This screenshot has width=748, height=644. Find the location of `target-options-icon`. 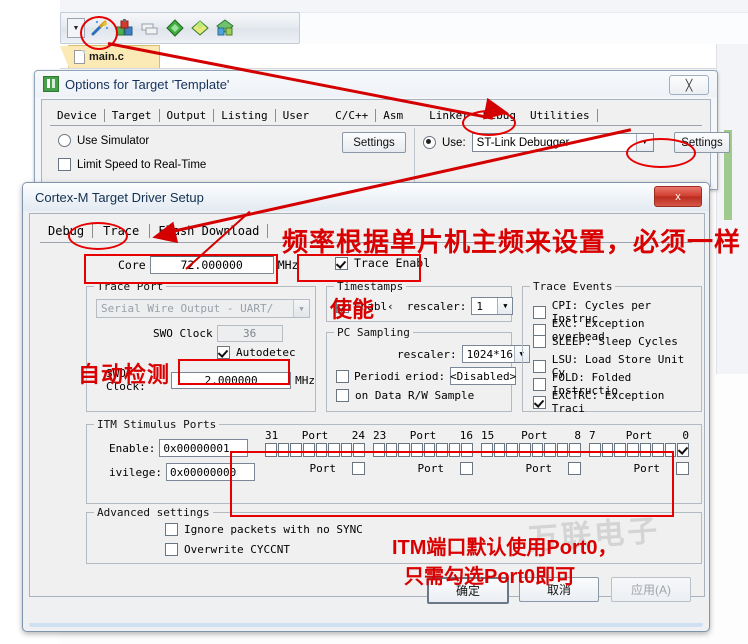

target-options-icon is located at coordinates (125, 28).